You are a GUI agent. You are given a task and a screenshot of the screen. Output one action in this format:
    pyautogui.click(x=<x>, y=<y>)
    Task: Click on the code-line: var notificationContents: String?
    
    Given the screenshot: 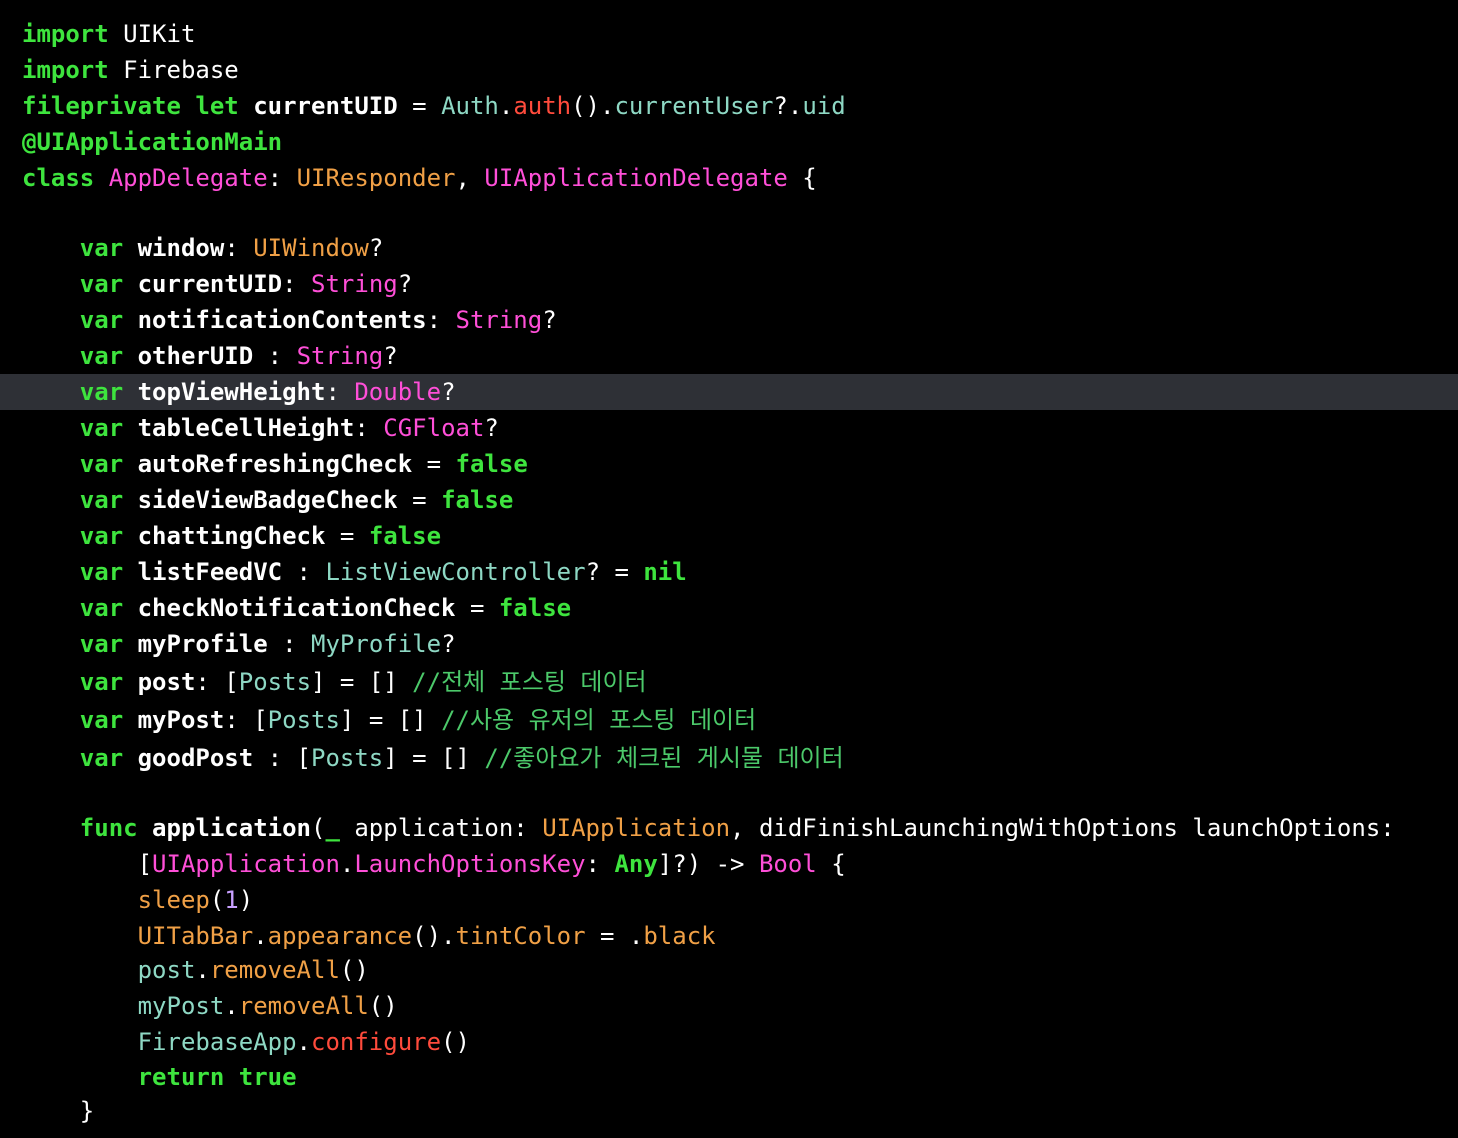 What is the action you would take?
    pyautogui.click(x=729, y=320)
    